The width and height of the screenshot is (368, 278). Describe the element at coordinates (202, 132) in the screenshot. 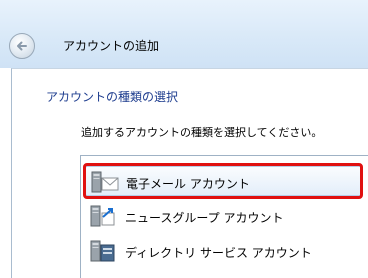

I see `instruction-text: 追加するアカウントの種類を選択してください。` at that location.